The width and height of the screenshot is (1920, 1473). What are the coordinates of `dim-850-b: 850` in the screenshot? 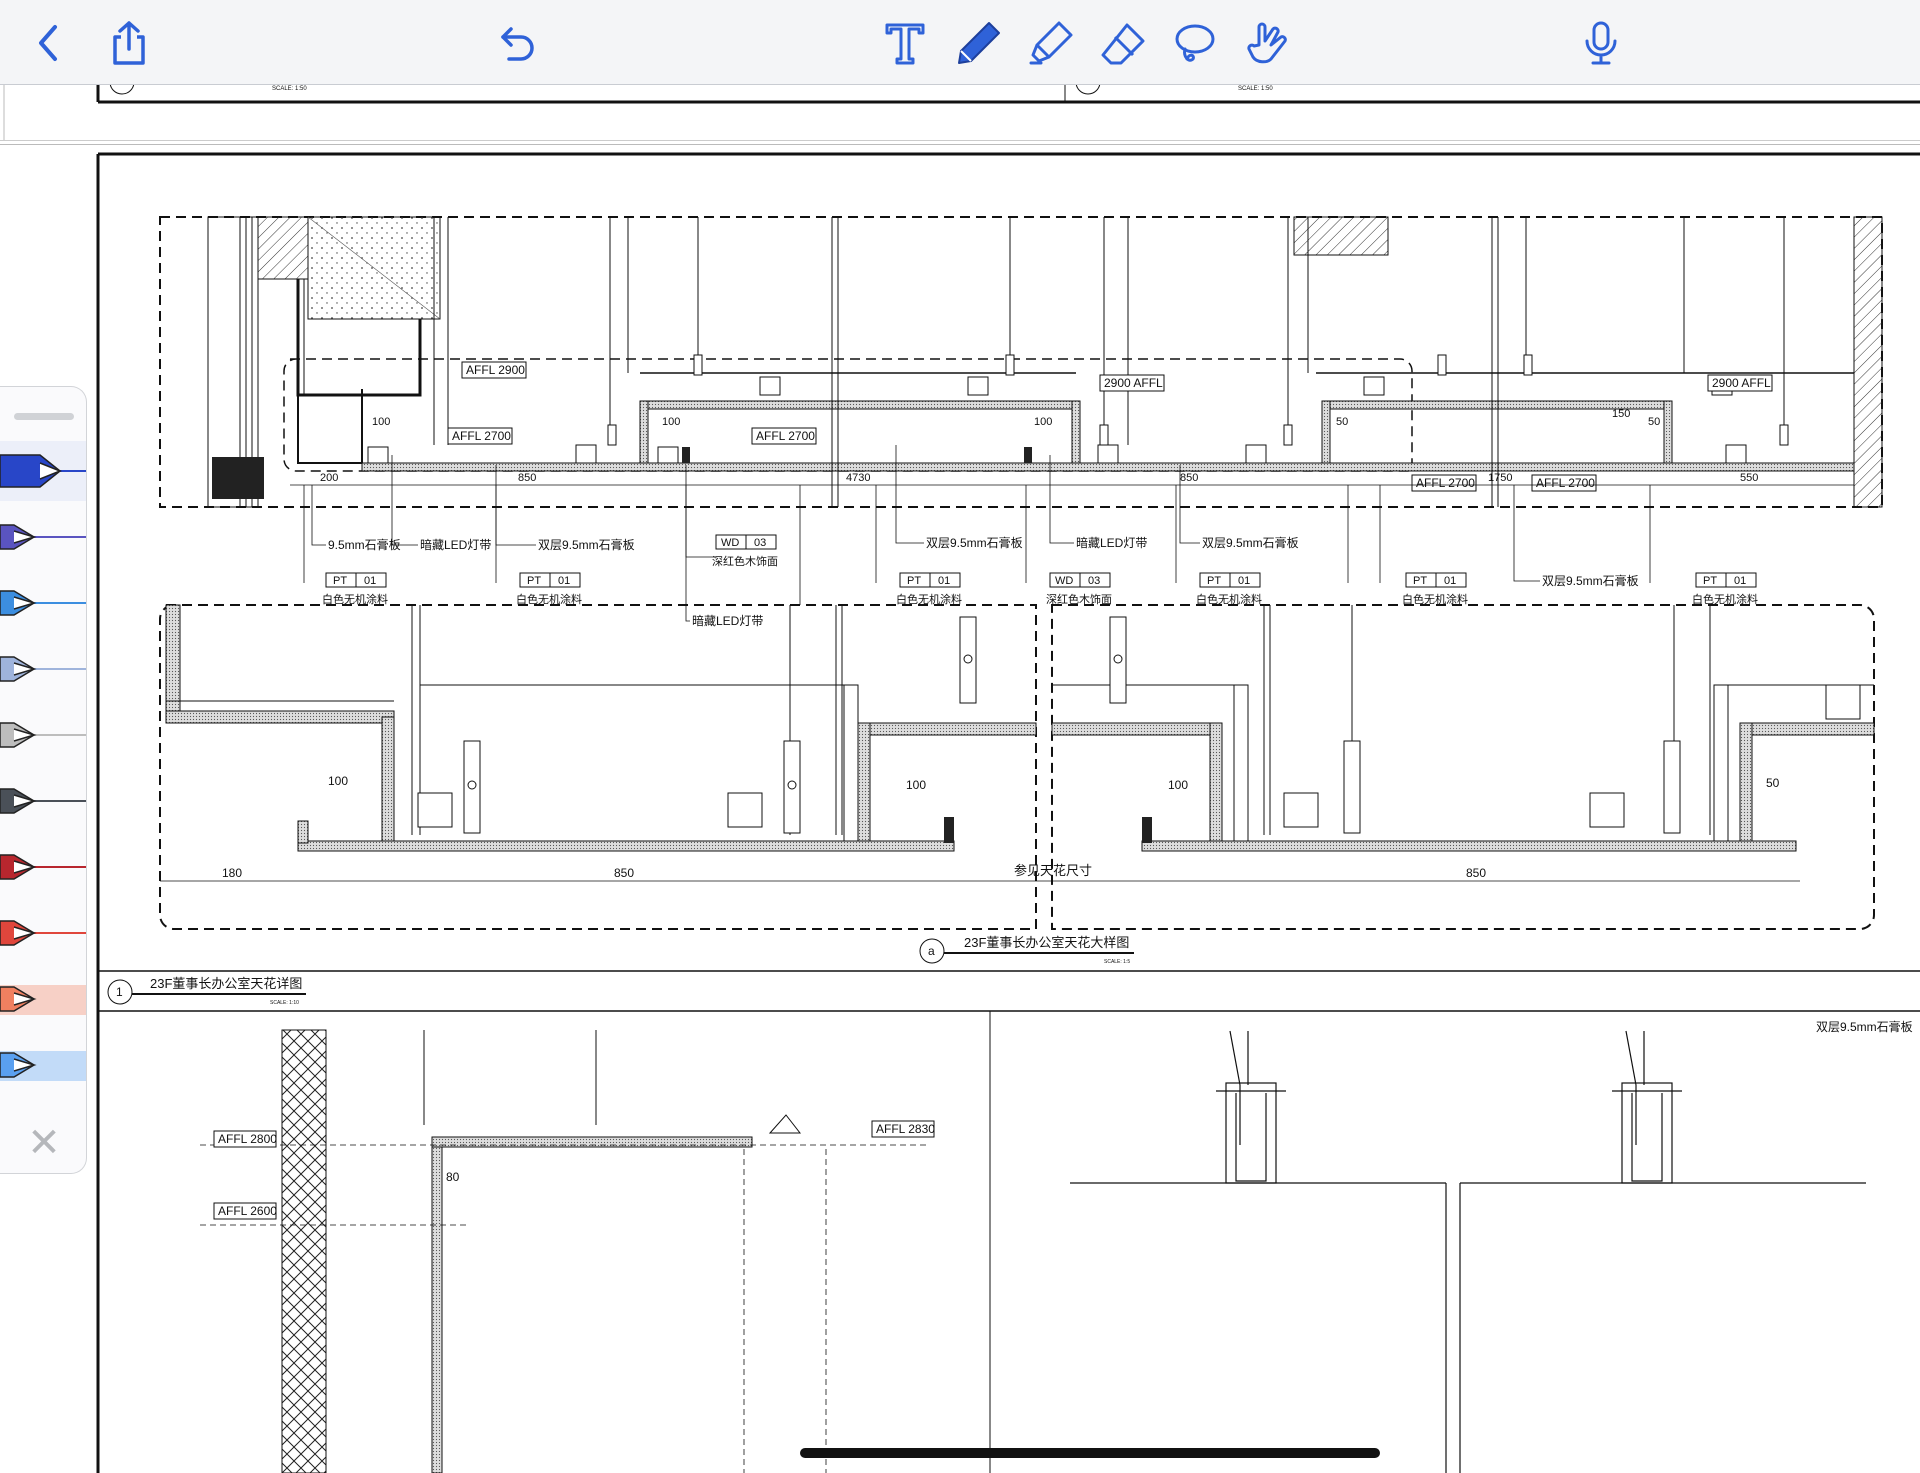 It's located at (1189, 478).